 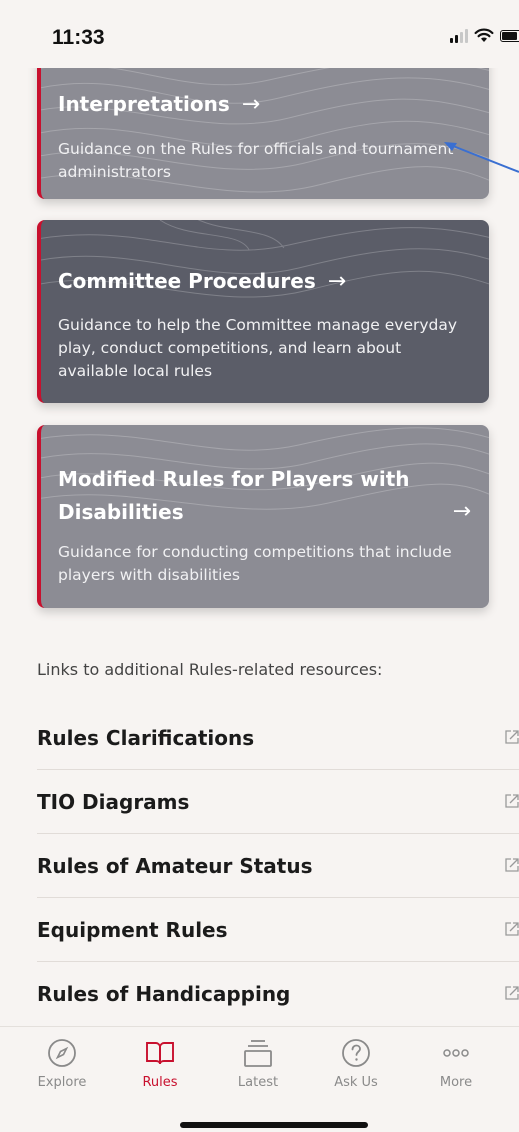 I want to click on link-equipment-rules: Equipment Rules, so click(x=278, y=930).